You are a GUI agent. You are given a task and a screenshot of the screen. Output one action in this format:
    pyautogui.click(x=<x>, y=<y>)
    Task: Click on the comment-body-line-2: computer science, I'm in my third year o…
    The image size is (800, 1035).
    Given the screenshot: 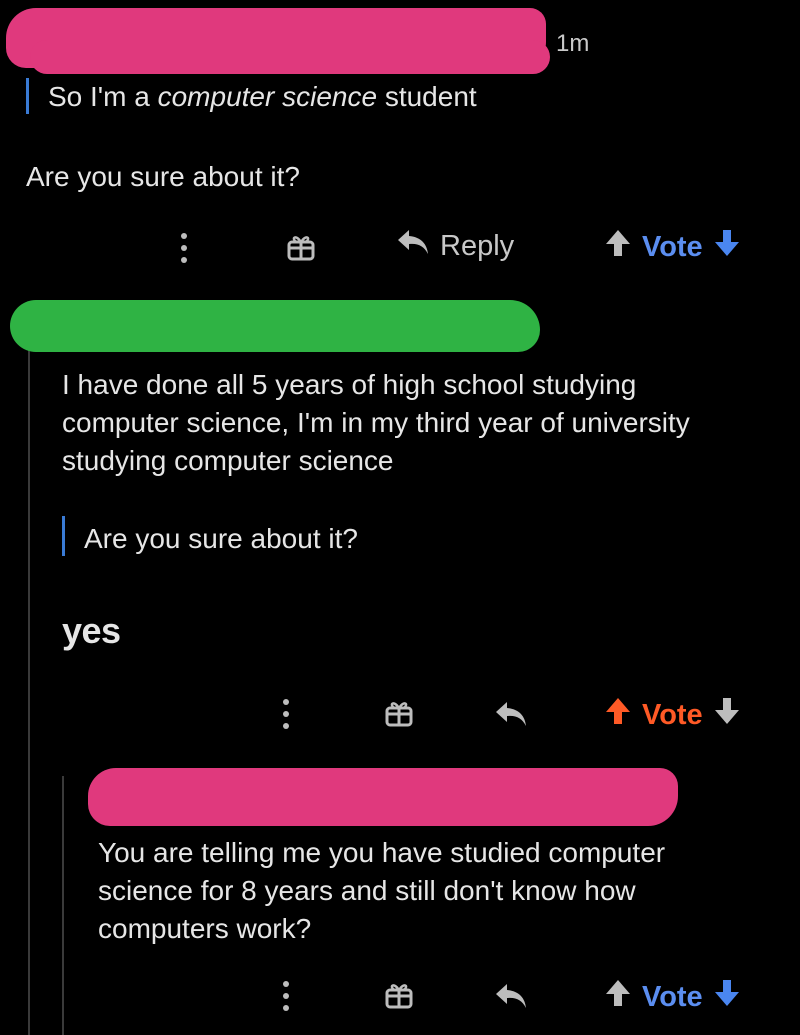 What is the action you would take?
    pyautogui.click(x=376, y=422)
    